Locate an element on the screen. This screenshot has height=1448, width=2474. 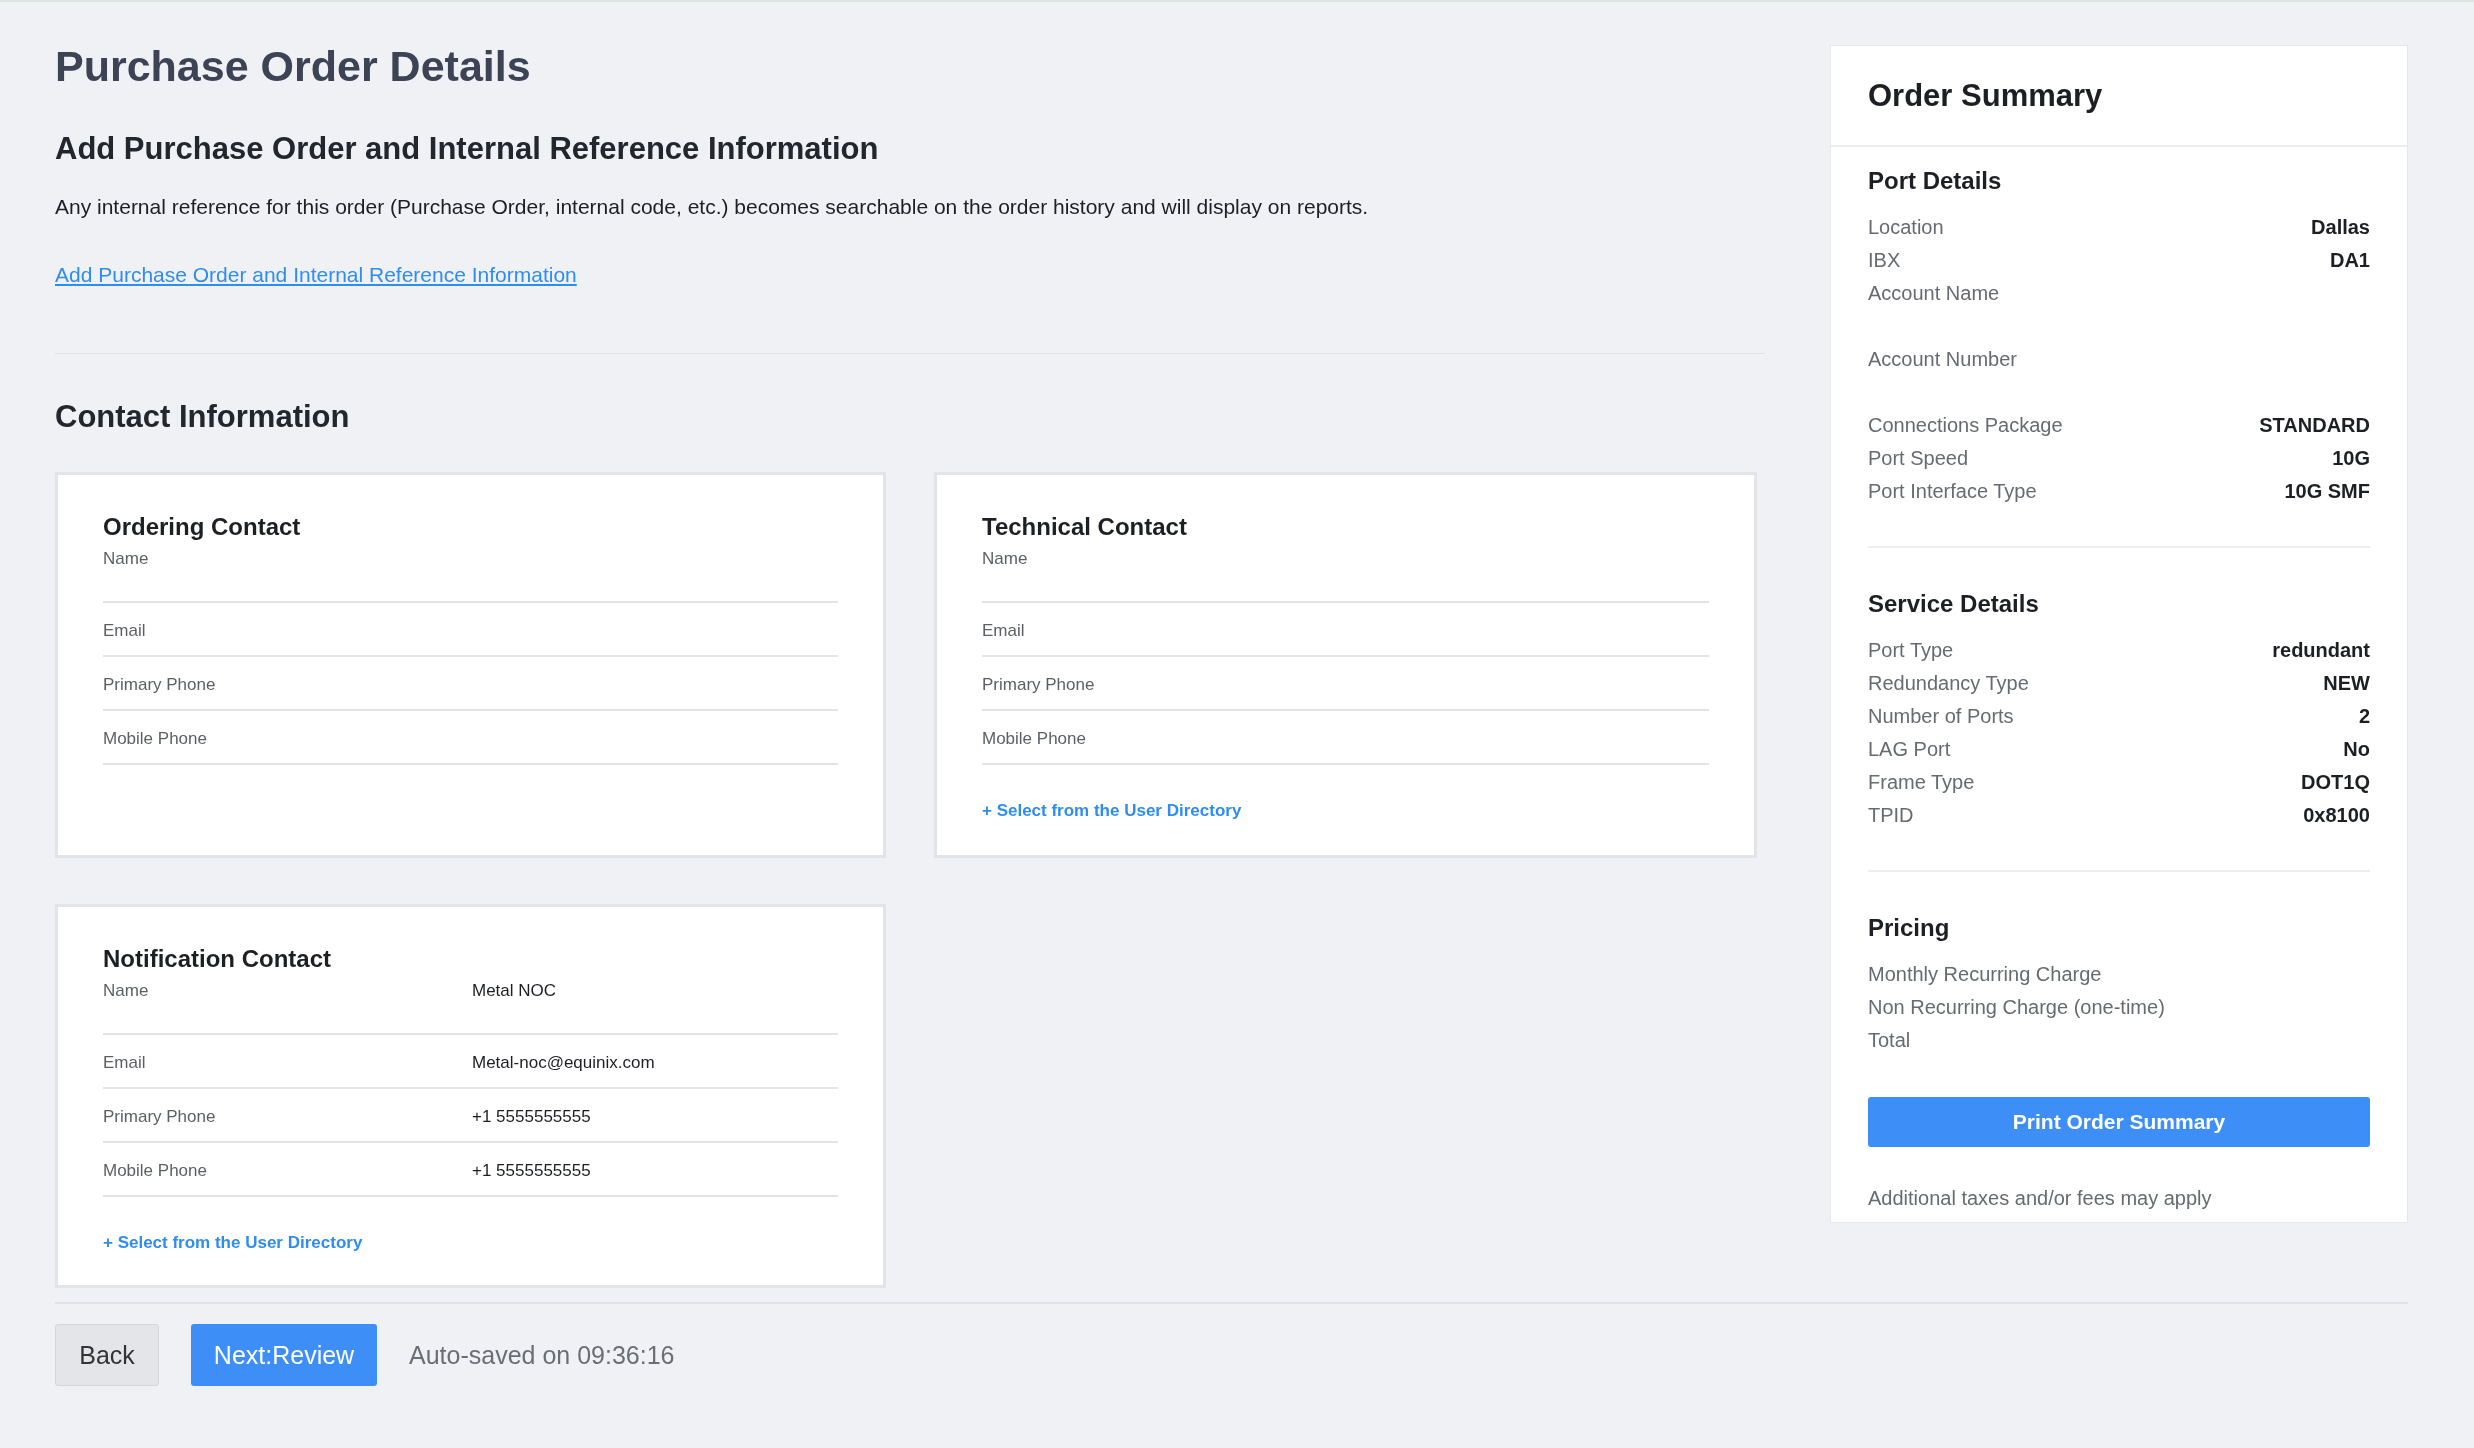
panel-title: Order Summary is located at coordinates (1985, 95).